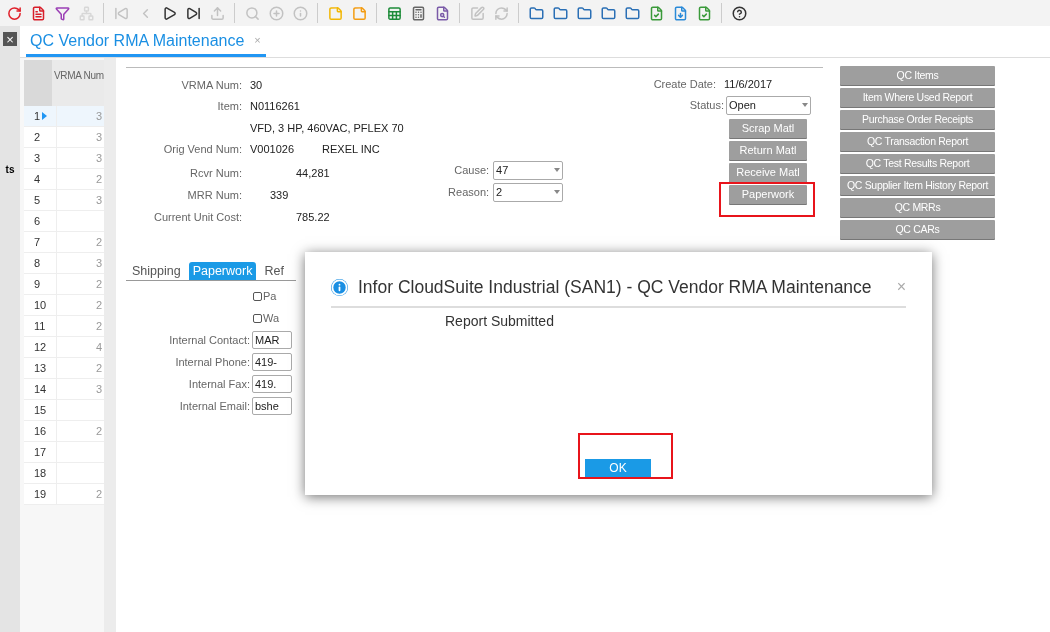 Image resolution: width=1050 pixels, height=632 pixels. I want to click on table-cell-text: 4, so click(98, 347).